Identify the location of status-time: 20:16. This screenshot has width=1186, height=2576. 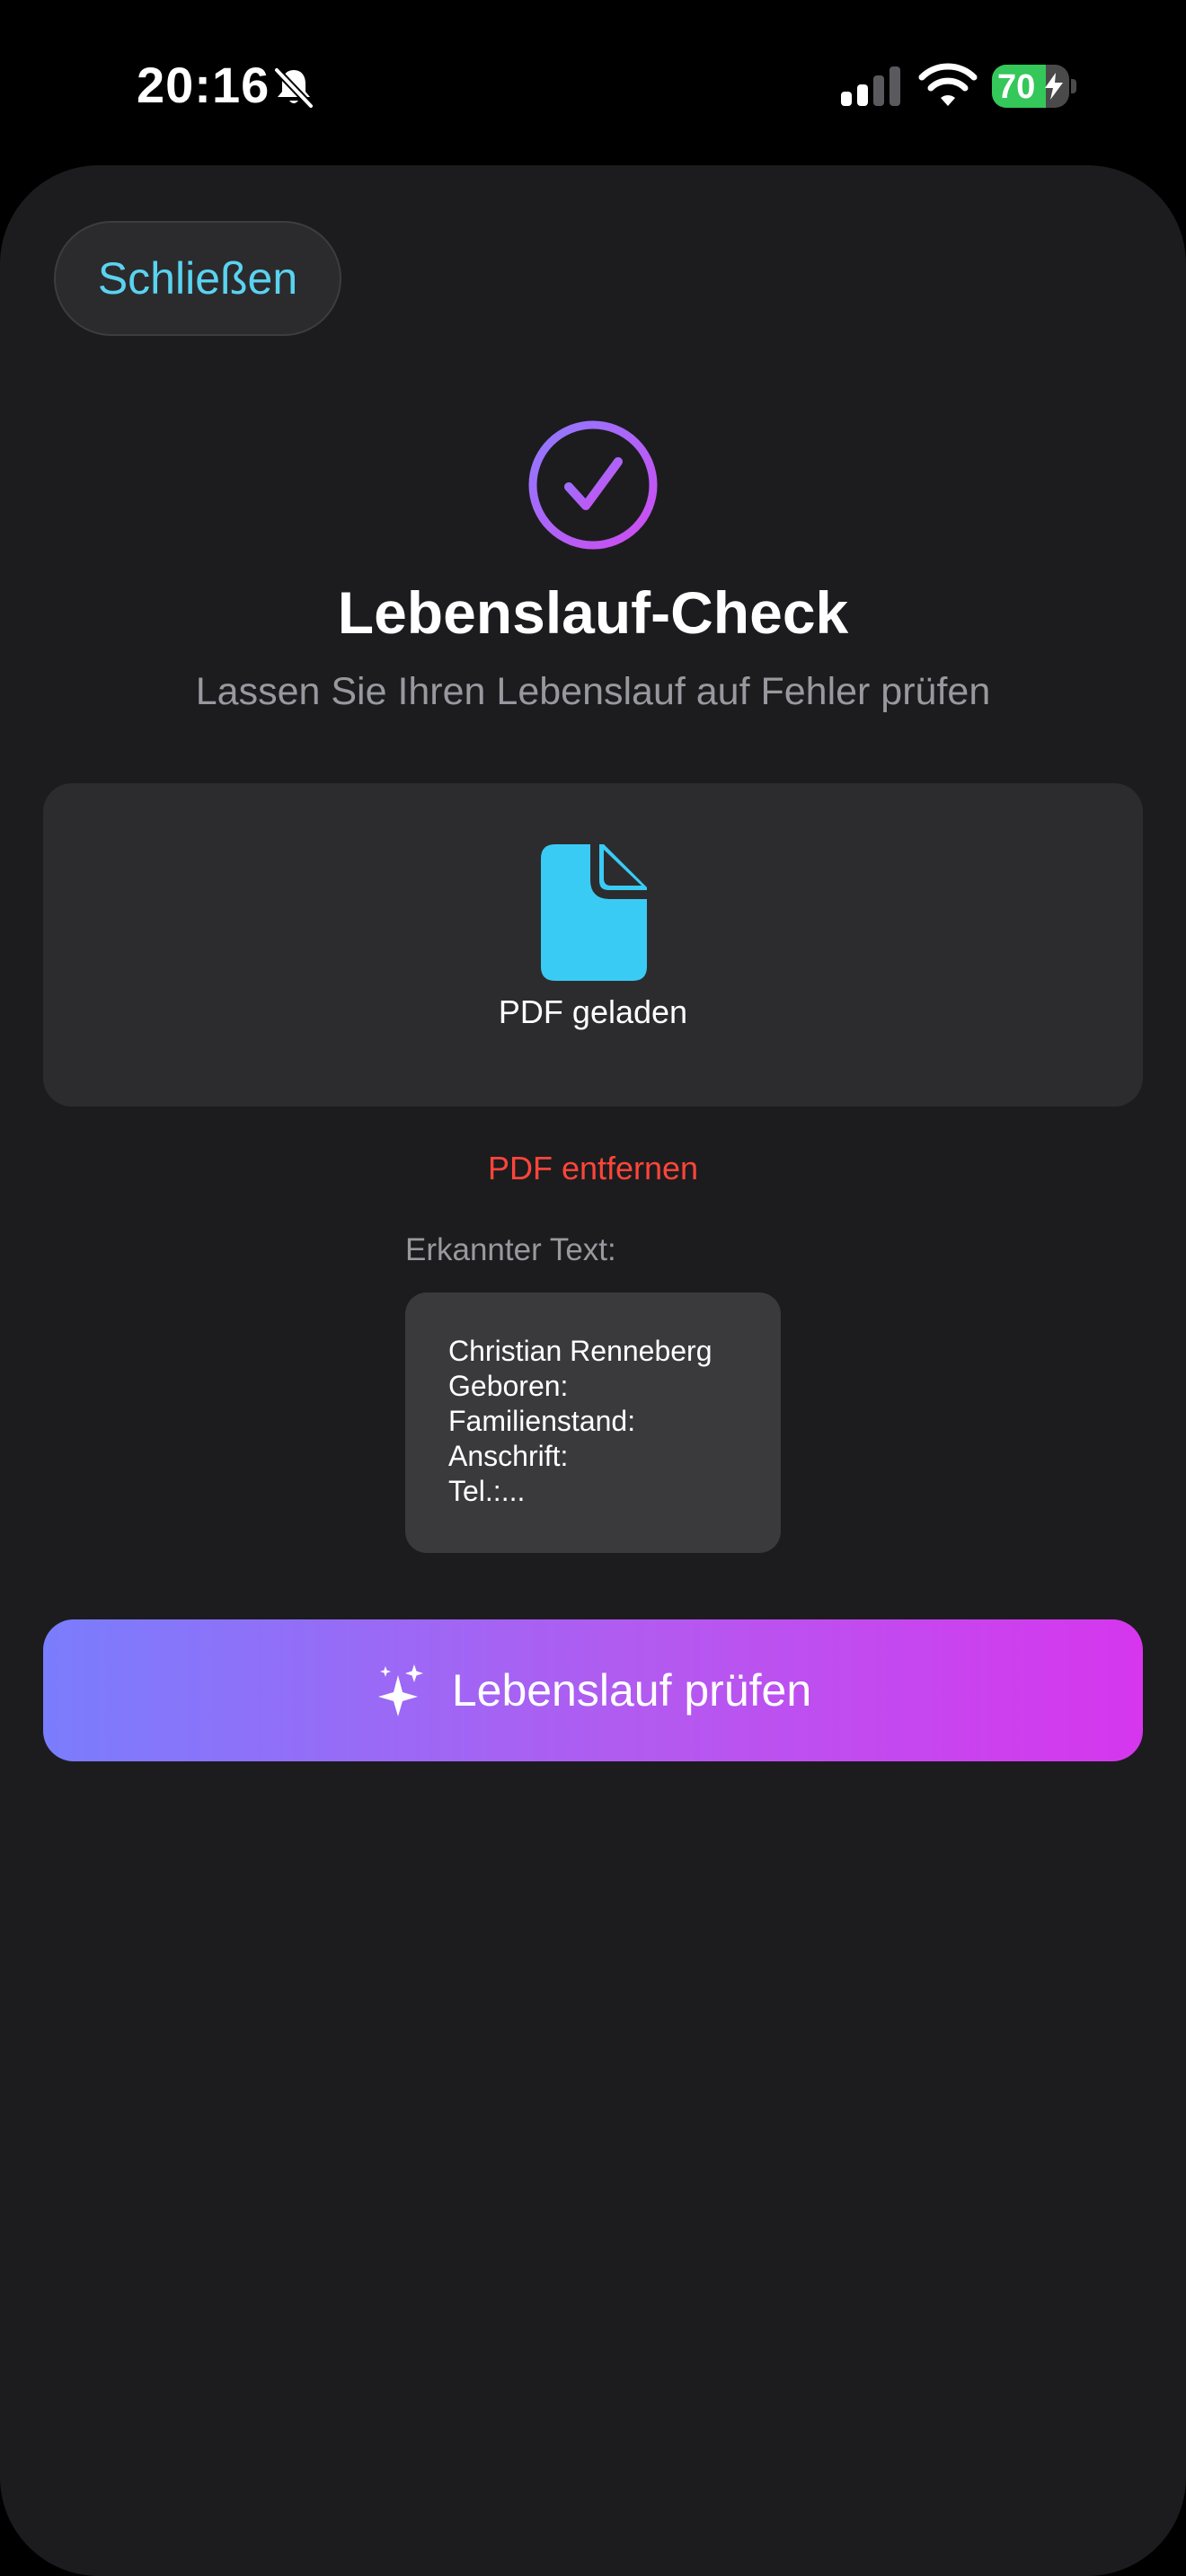
(203, 85).